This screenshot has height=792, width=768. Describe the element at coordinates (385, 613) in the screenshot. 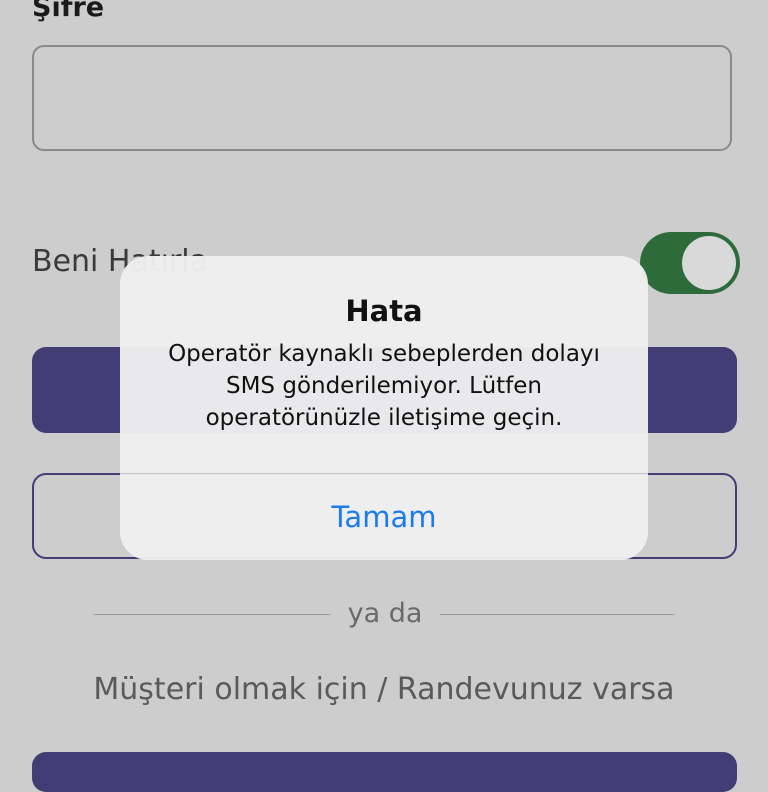

I see `divider-text: ya da` at that location.